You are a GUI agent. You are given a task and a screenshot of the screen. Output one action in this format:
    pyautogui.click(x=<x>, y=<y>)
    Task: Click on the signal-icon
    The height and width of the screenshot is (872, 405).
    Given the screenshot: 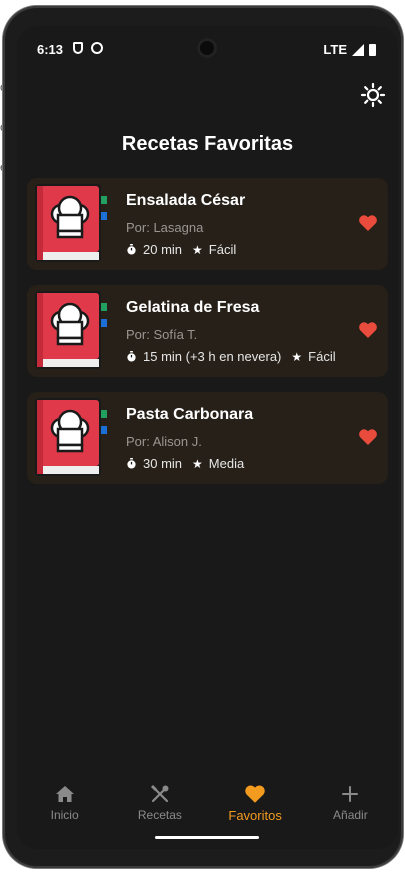 What is the action you would take?
    pyautogui.click(x=358, y=49)
    